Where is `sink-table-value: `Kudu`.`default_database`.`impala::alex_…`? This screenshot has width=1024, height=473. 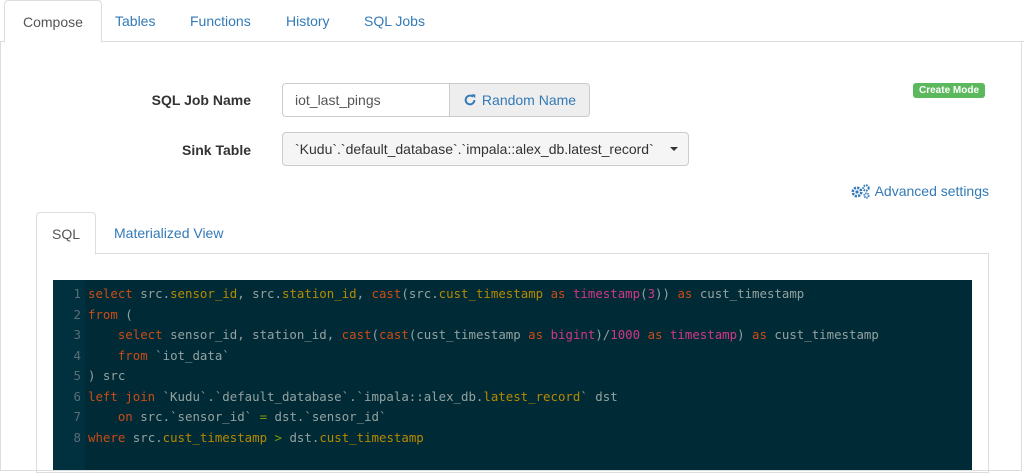 sink-table-value: `Kudu`.`default_database`.`impala::alex_… is located at coordinates (474, 149).